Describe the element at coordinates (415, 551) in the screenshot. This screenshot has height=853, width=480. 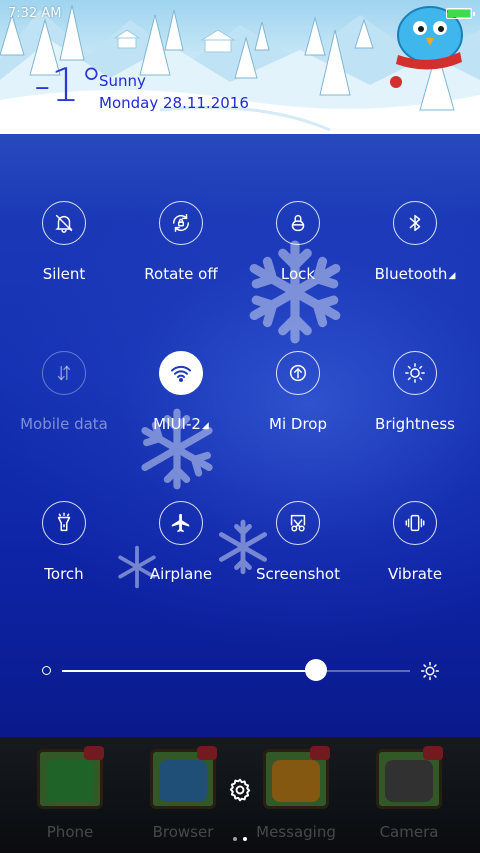
I see `toggle-vibrate: Vibrate` at that location.